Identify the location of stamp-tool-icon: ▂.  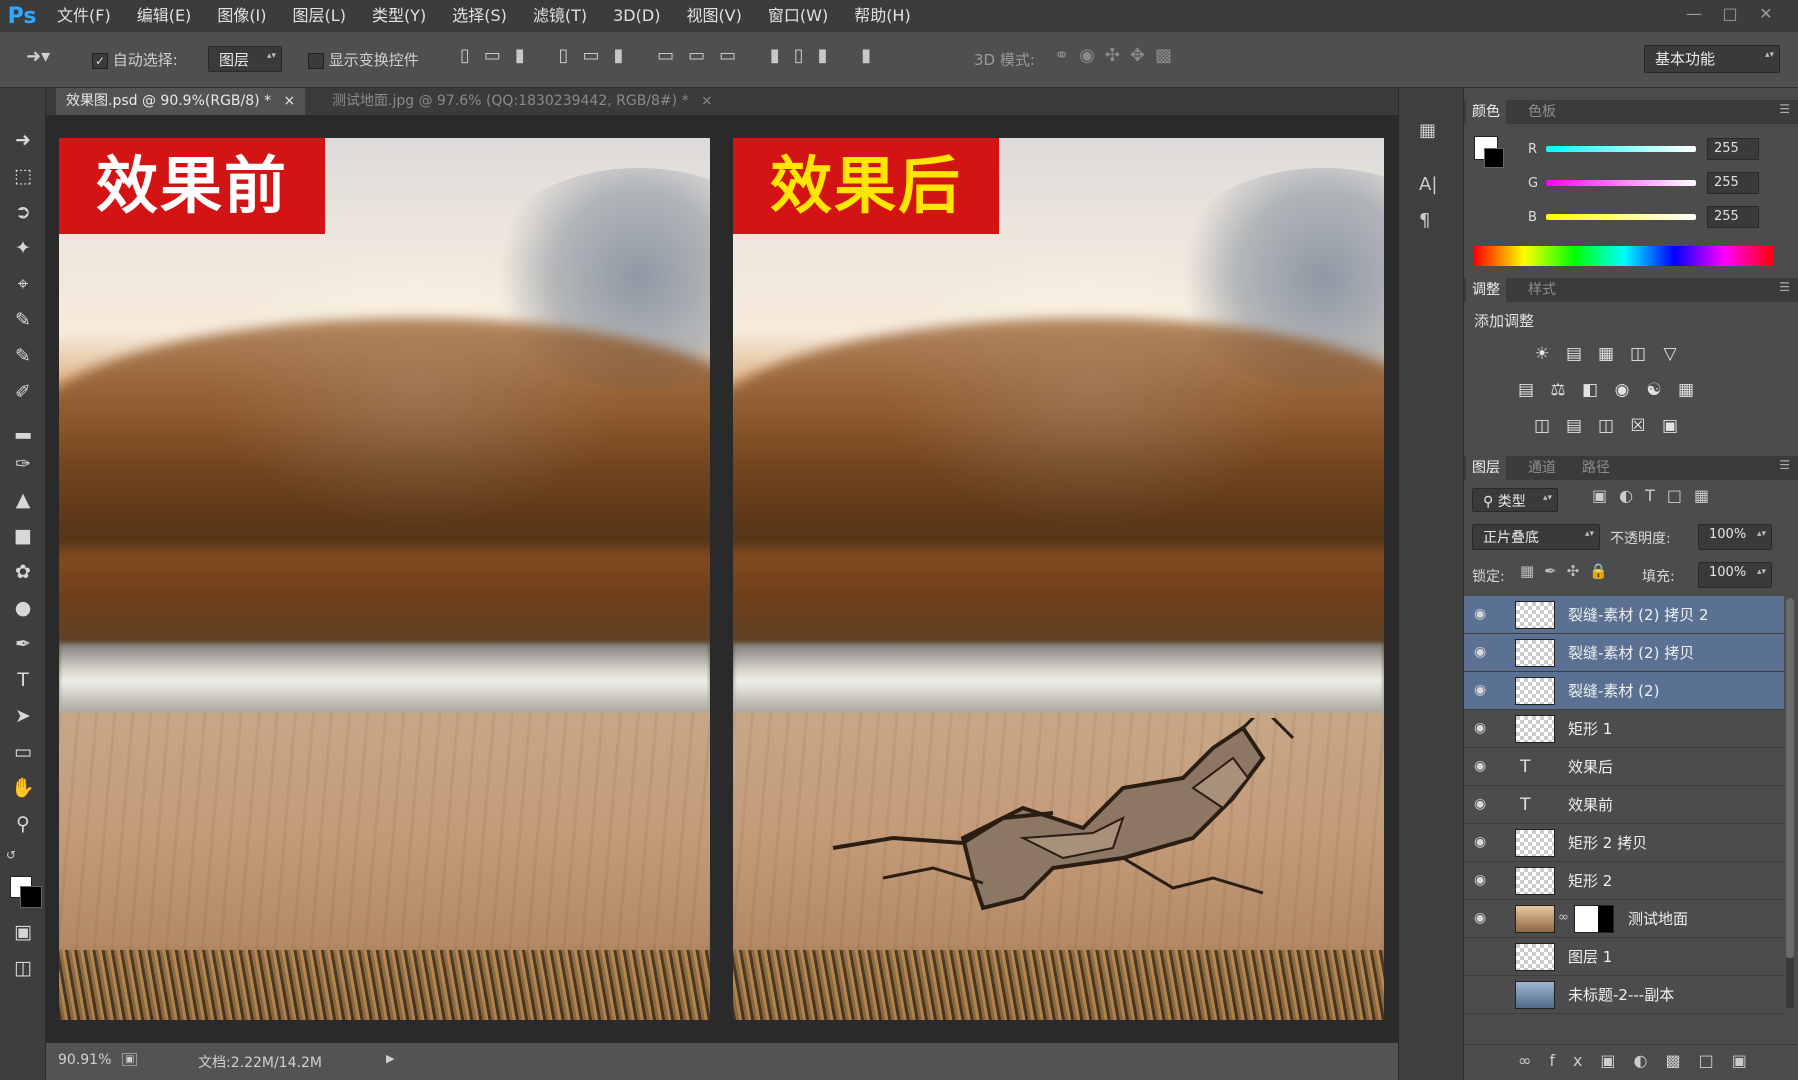
(23, 428).